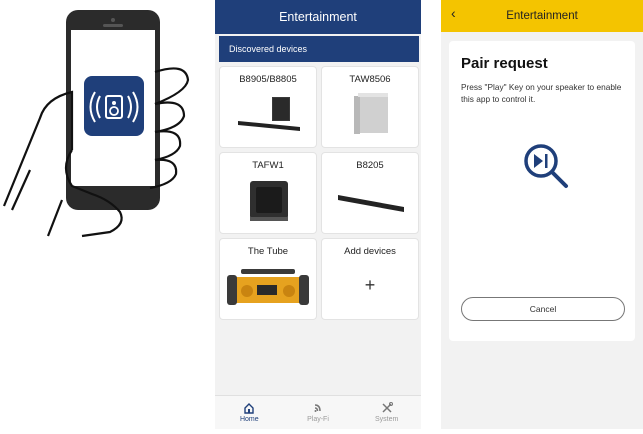 This screenshot has width=643, height=434. Describe the element at coordinates (453, 13) in the screenshot. I see `back-chevron-icon: ‹` at that location.